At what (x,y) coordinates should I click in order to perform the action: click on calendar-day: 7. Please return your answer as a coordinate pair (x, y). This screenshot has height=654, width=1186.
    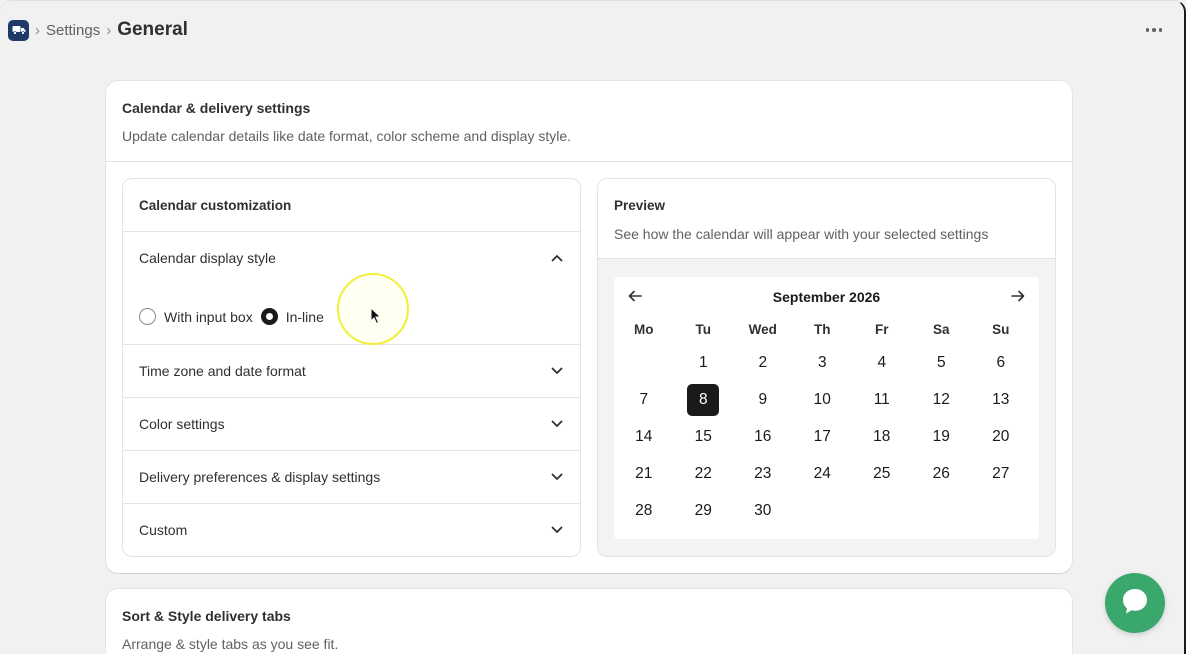
    Looking at the image, I should click on (644, 399).